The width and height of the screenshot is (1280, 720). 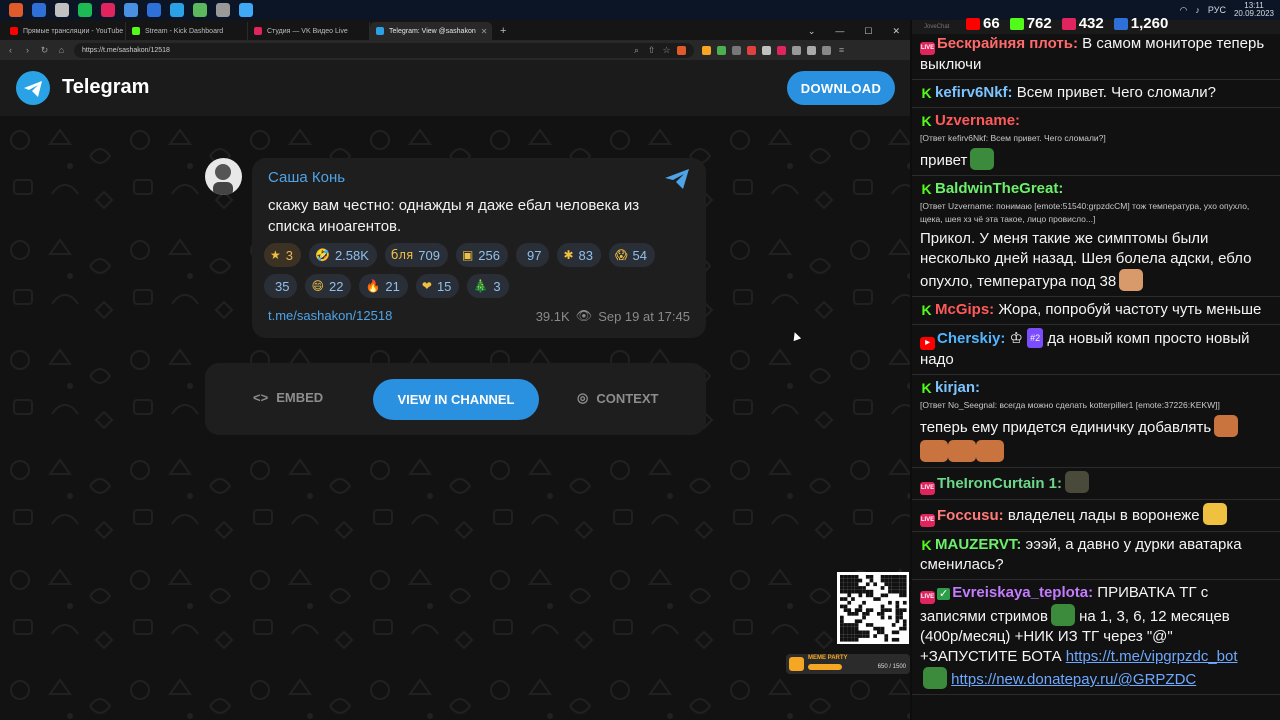 I want to click on reaction-button: 🤣 2.58K, so click(x=343, y=255).